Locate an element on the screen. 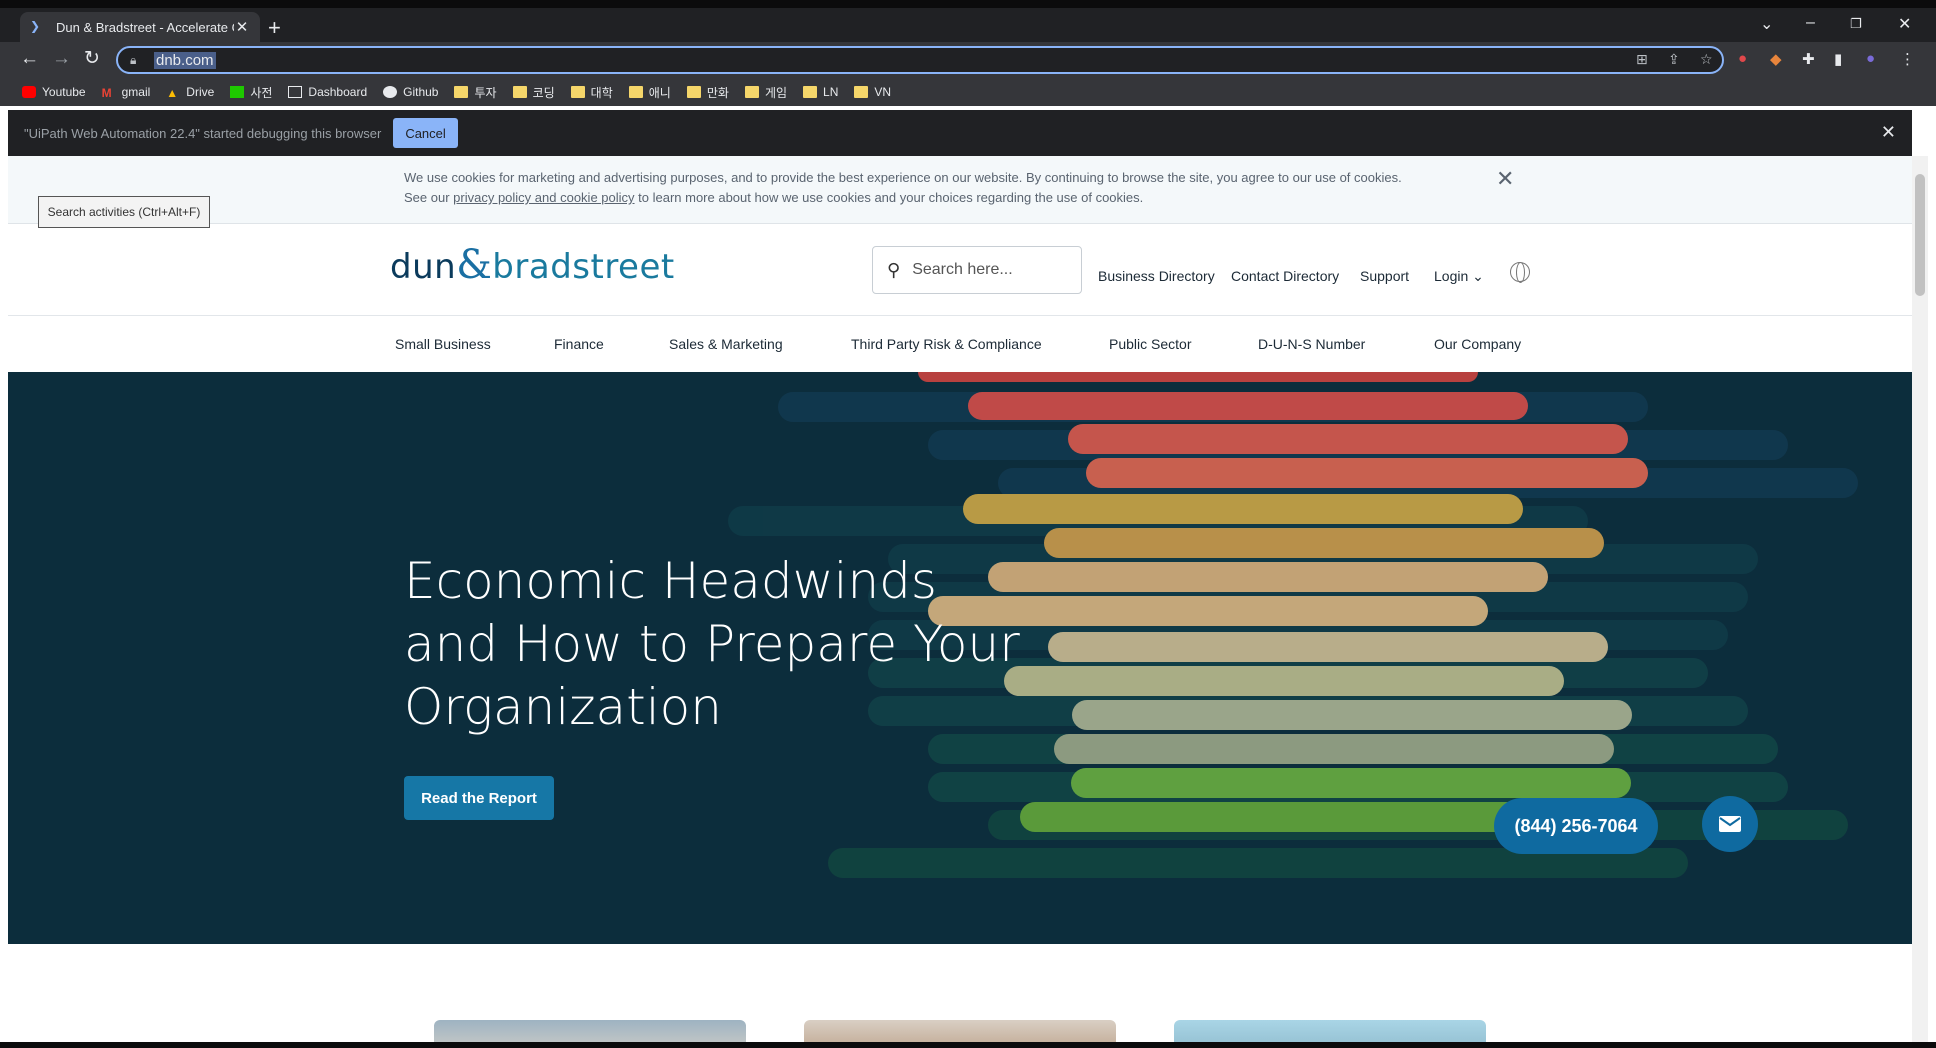  metamask-extension-icon: ◆ is located at coordinates (1776, 59).